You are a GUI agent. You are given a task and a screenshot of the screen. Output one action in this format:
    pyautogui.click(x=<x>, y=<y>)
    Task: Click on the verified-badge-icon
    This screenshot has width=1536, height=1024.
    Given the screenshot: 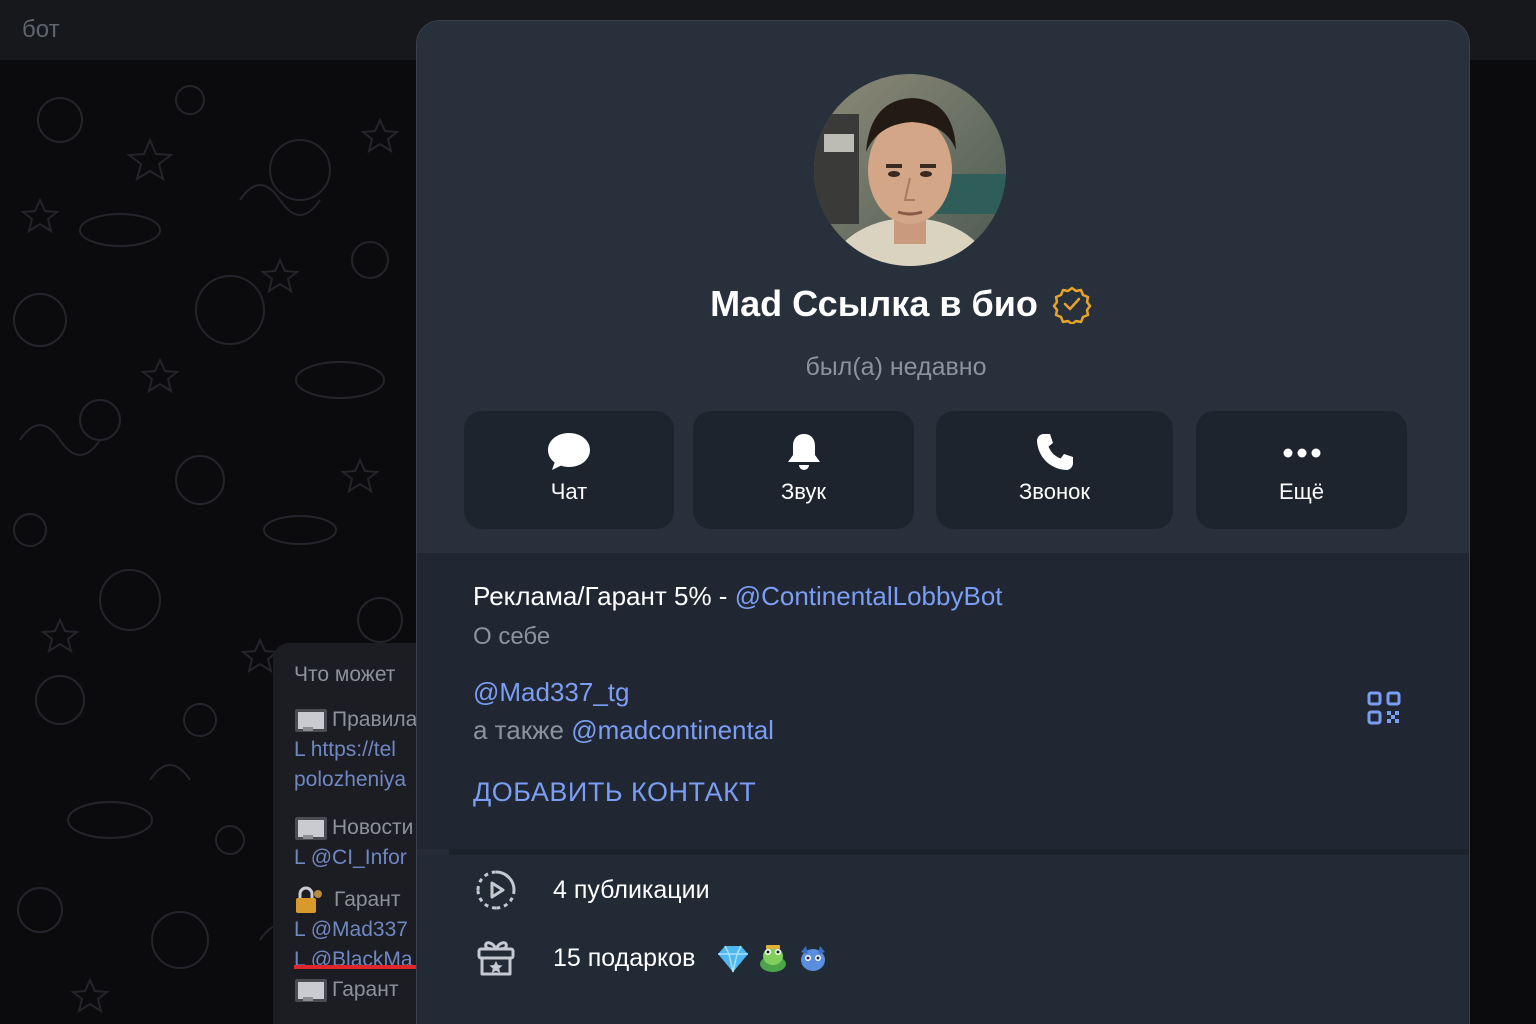 What is the action you would take?
    pyautogui.click(x=1072, y=304)
    